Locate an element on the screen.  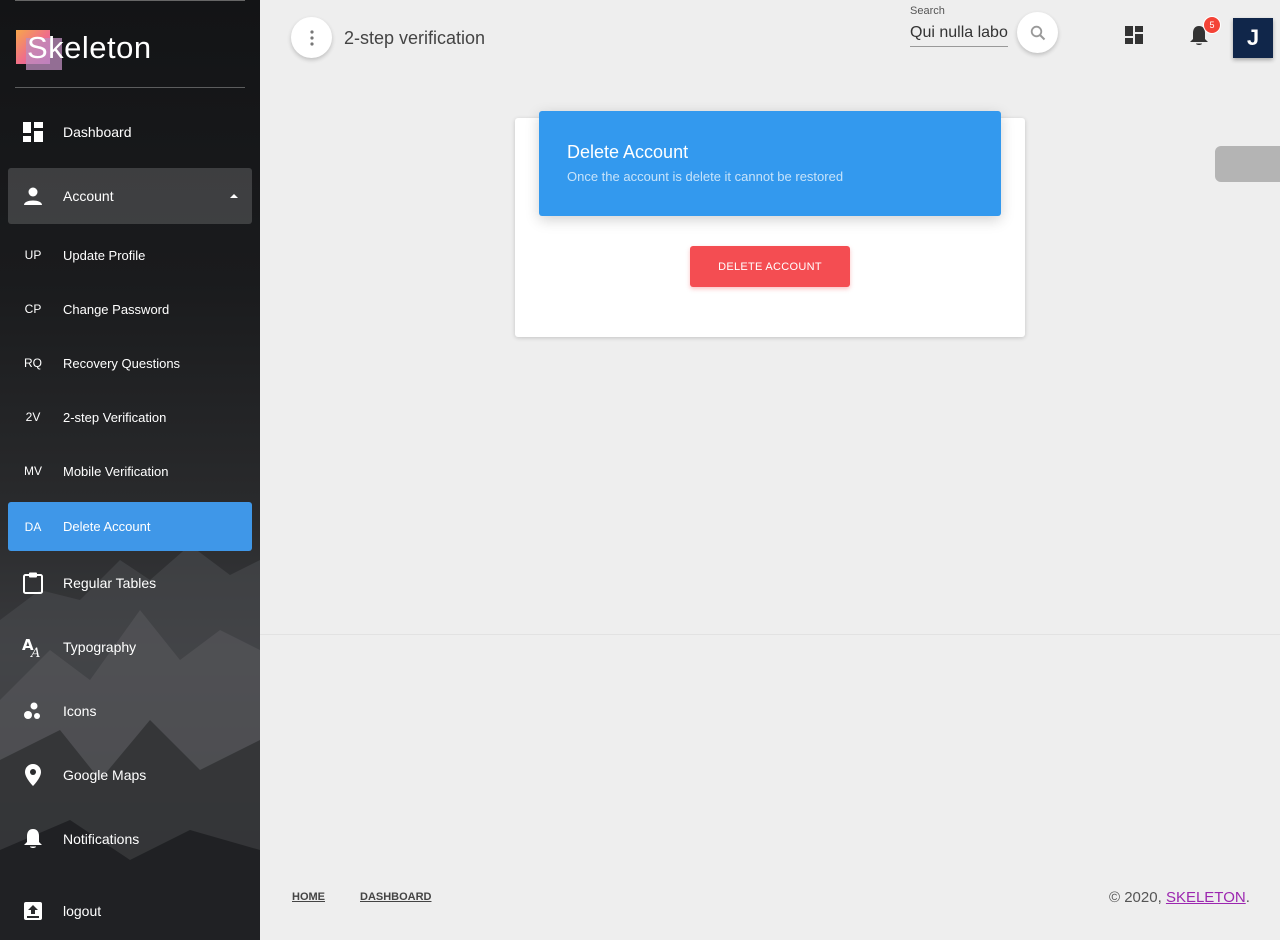
copyright-prefix: © 2020, is located at coordinates (1137, 897).